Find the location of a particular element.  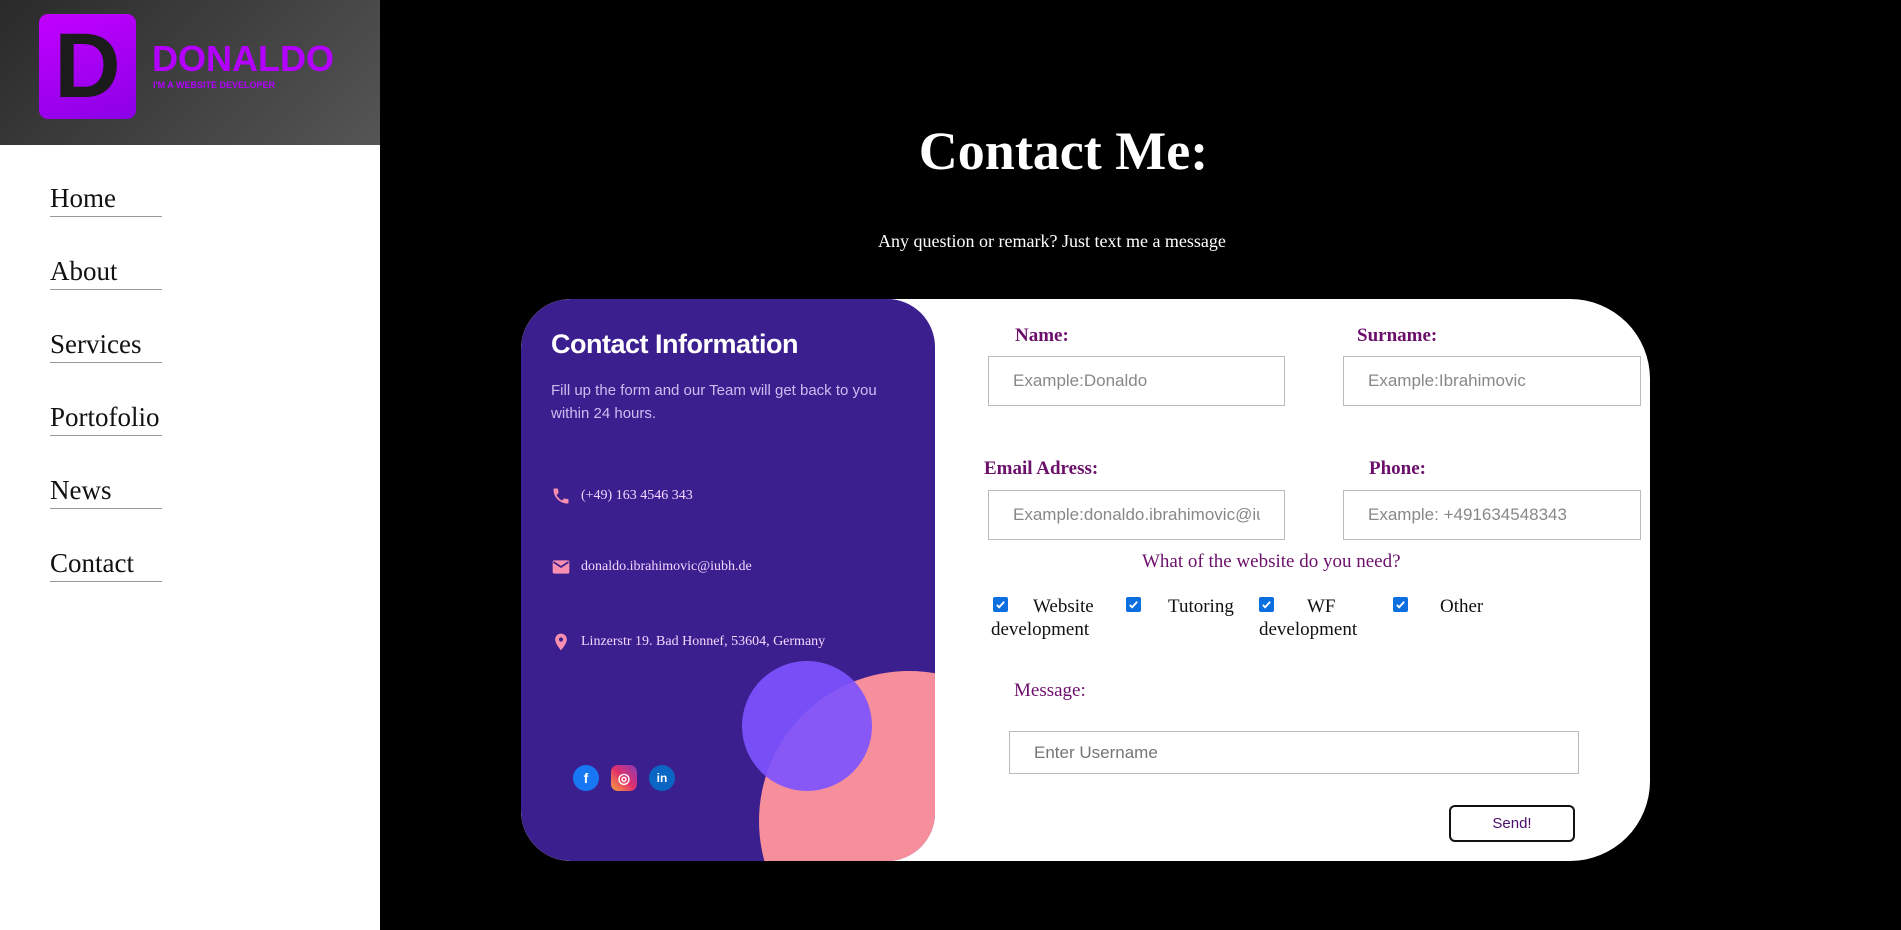

option-website-development: Website development is located at coordinates (1057, 618).